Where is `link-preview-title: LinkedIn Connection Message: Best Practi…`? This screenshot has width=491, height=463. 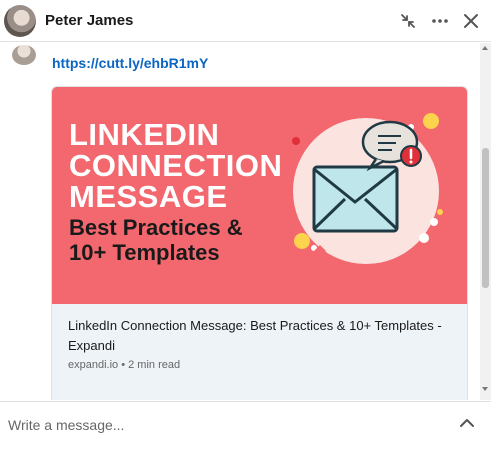
link-preview-title: LinkedIn Connection Message: Best Practi… is located at coordinates (258, 336).